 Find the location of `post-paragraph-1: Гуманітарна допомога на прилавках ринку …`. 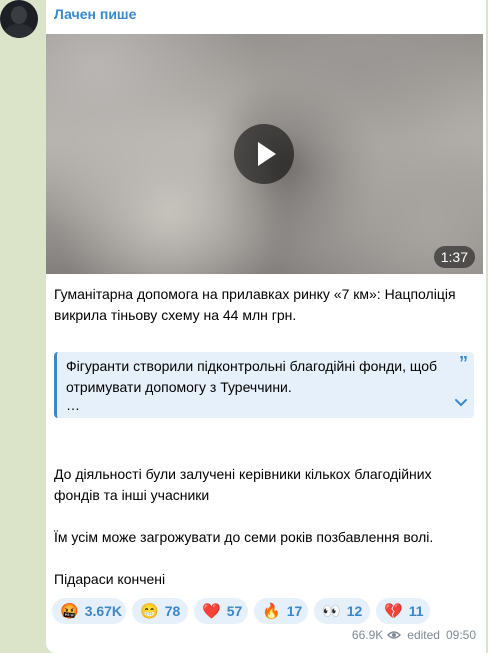

post-paragraph-1: Гуманітарна допомога на прилавках ринку … is located at coordinates (255, 304).